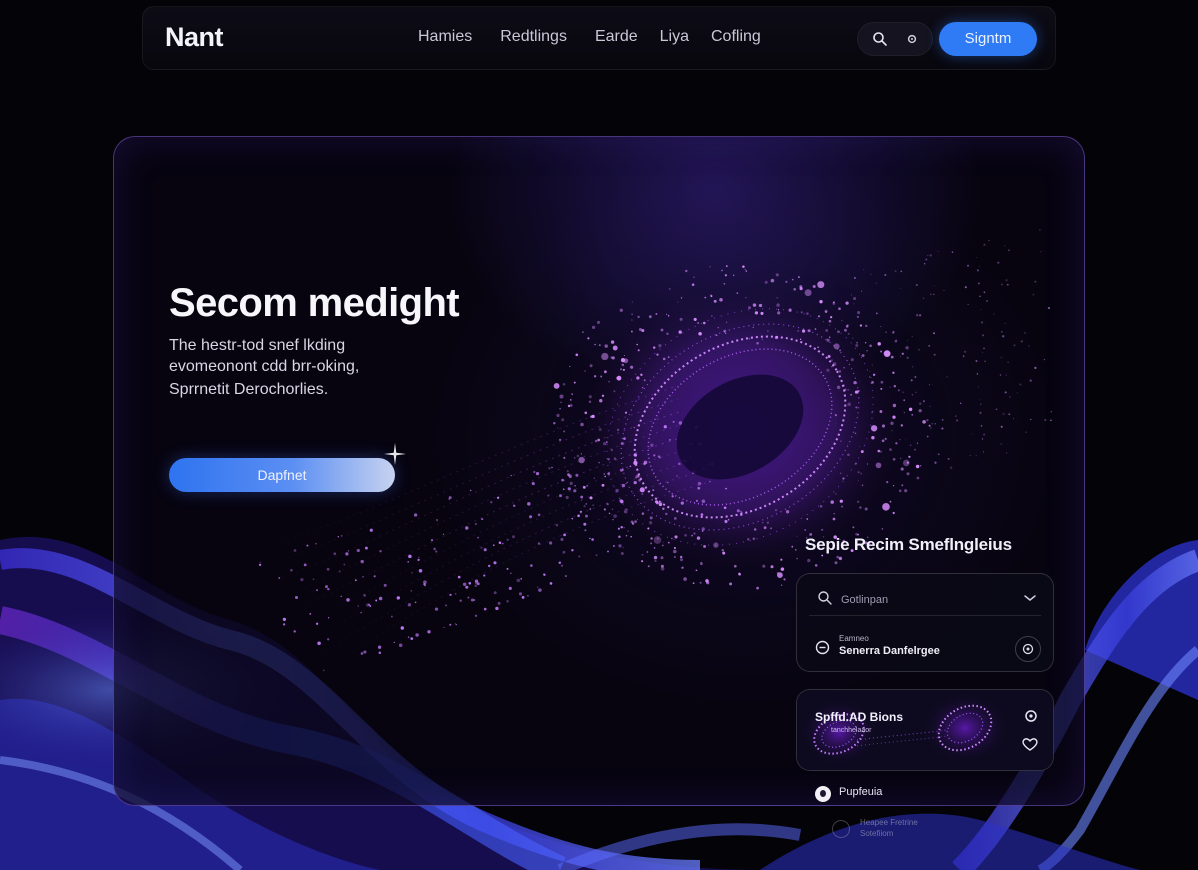 This screenshot has height=870, width=1198. I want to click on result-action-button, so click(1028, 649).